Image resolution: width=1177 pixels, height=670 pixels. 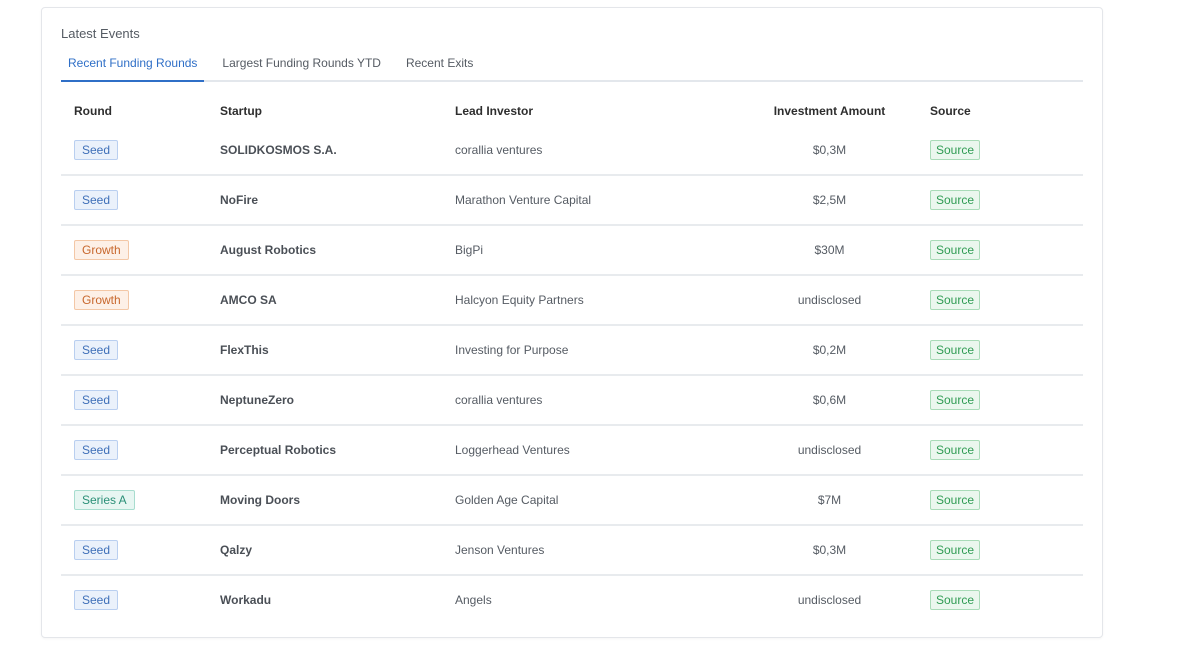 I want to click on header-investment-amount: Investment Amount, so click(x=829, y=111).